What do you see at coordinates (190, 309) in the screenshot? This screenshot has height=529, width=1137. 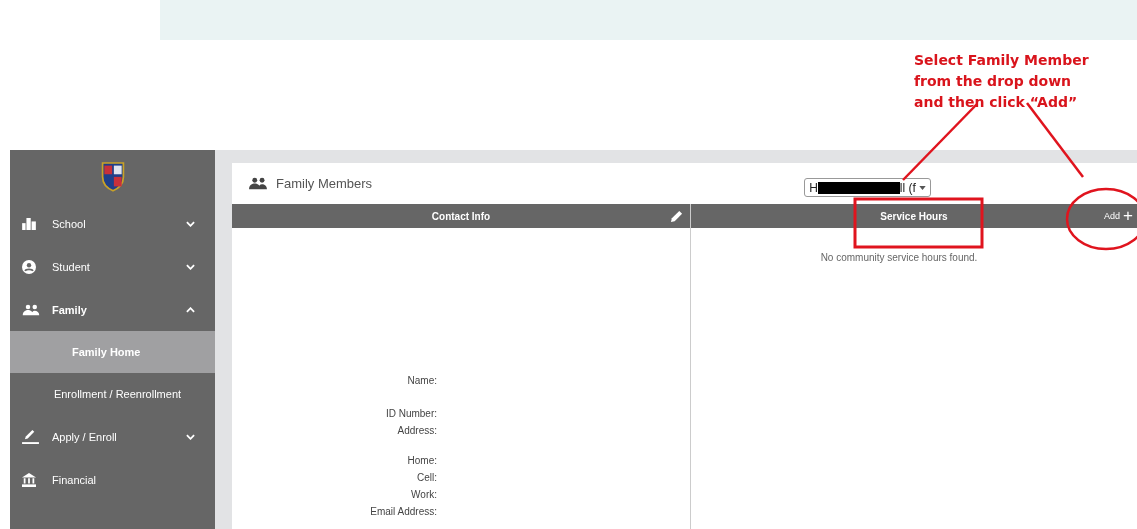 I see `chevron-up-icon` at bounding box center [190, 309].